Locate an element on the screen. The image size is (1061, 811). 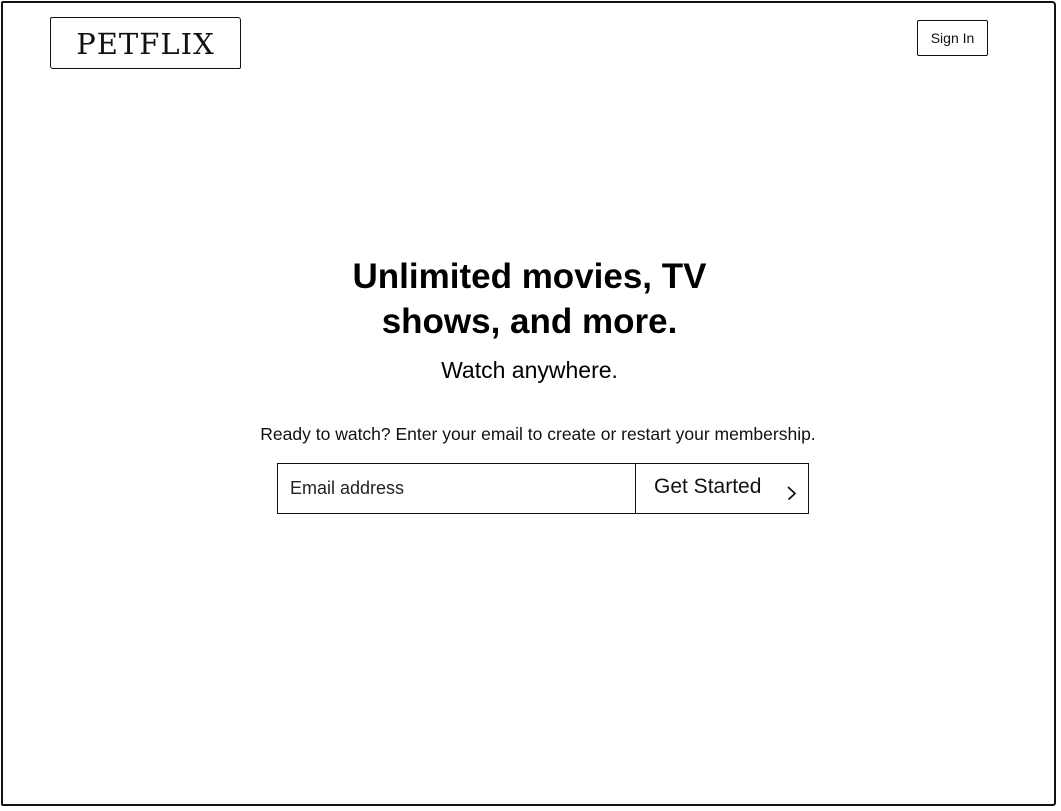
email-input is located at coordinates (456, 488).